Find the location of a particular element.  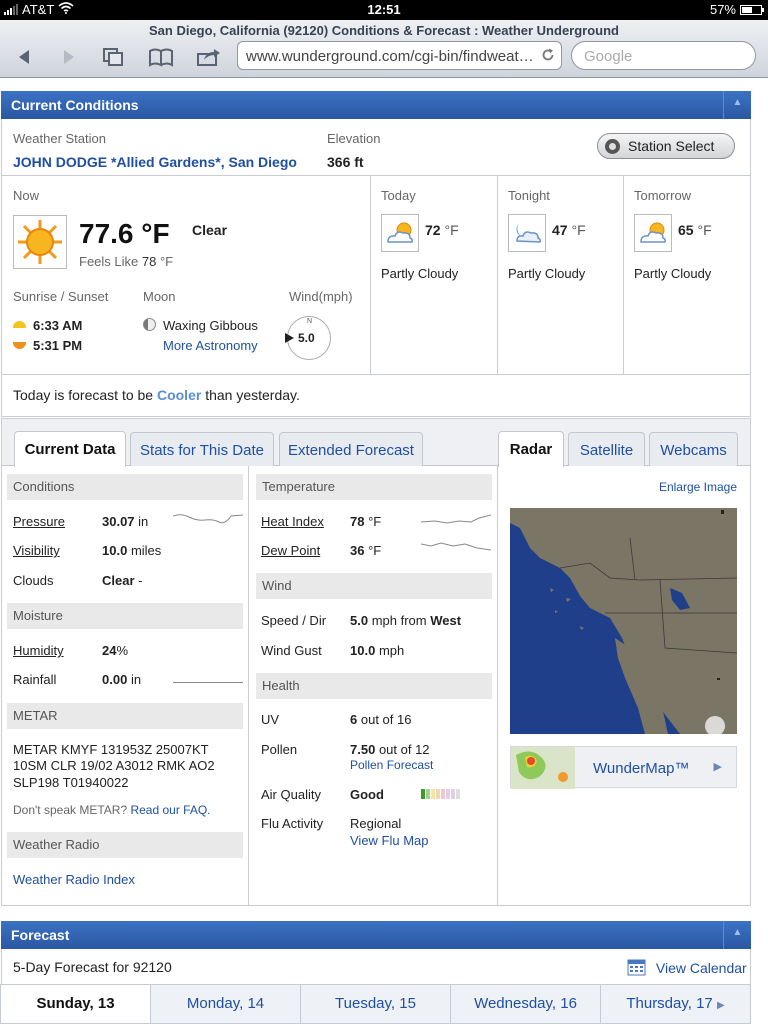

dew-point-unit: °F is located at coordinates (375, 550).